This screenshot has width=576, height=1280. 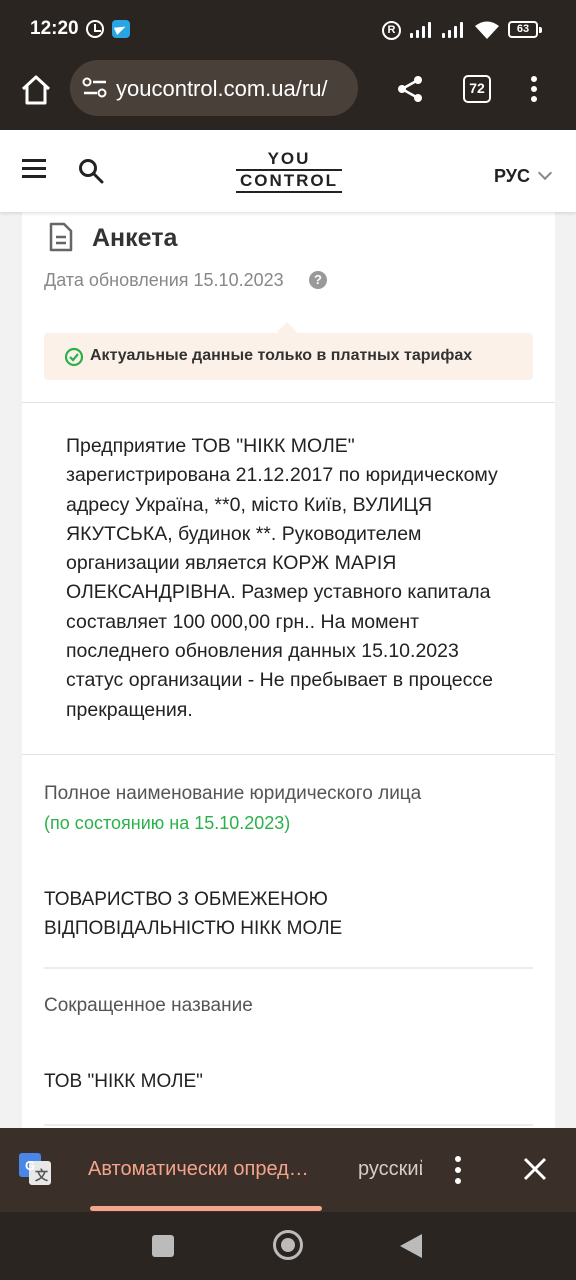 What do you see at coordinates (232, 89) in the screenshot?
I see `url-text: youcontrol.com.ua/ru/` at bounding box center [232, 89].